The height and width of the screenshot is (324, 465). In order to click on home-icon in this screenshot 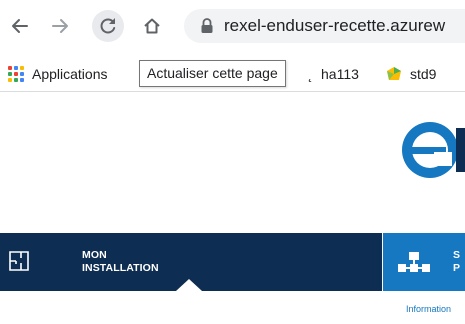, I will do `click(152, 26)`.